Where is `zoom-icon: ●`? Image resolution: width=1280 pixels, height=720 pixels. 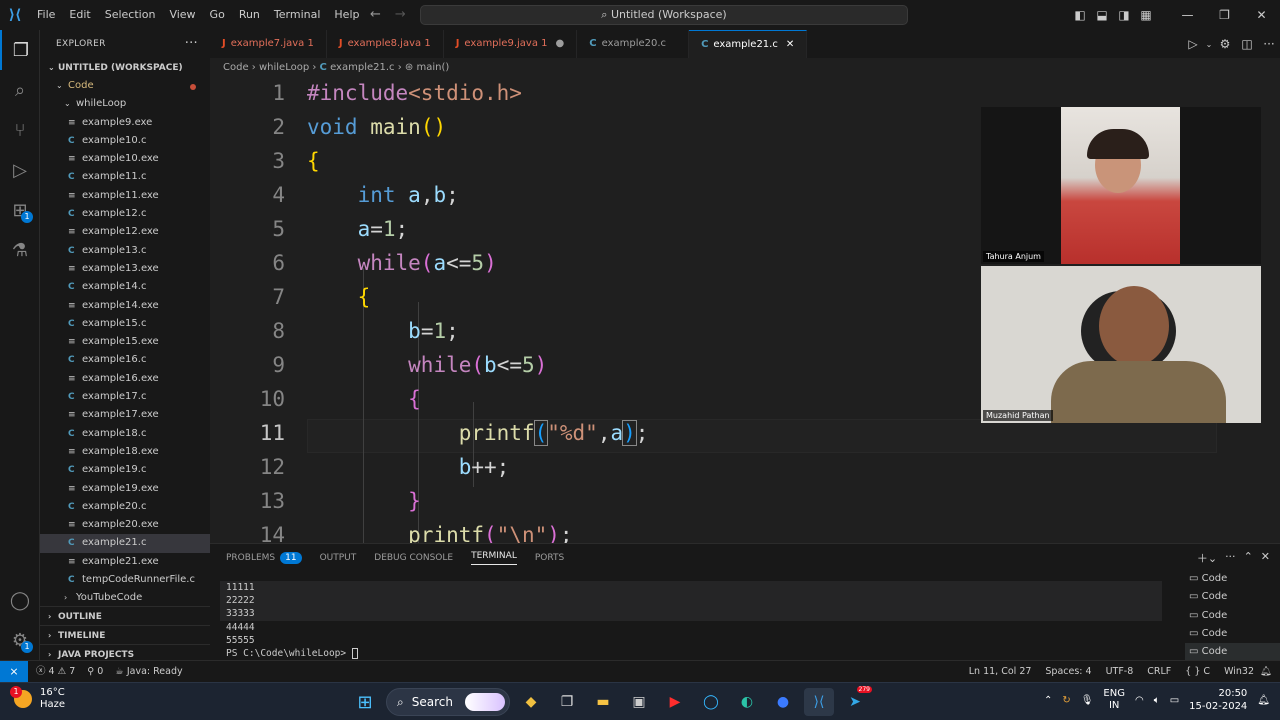 zoom-icon: ● is located at coordinates (783, 702).